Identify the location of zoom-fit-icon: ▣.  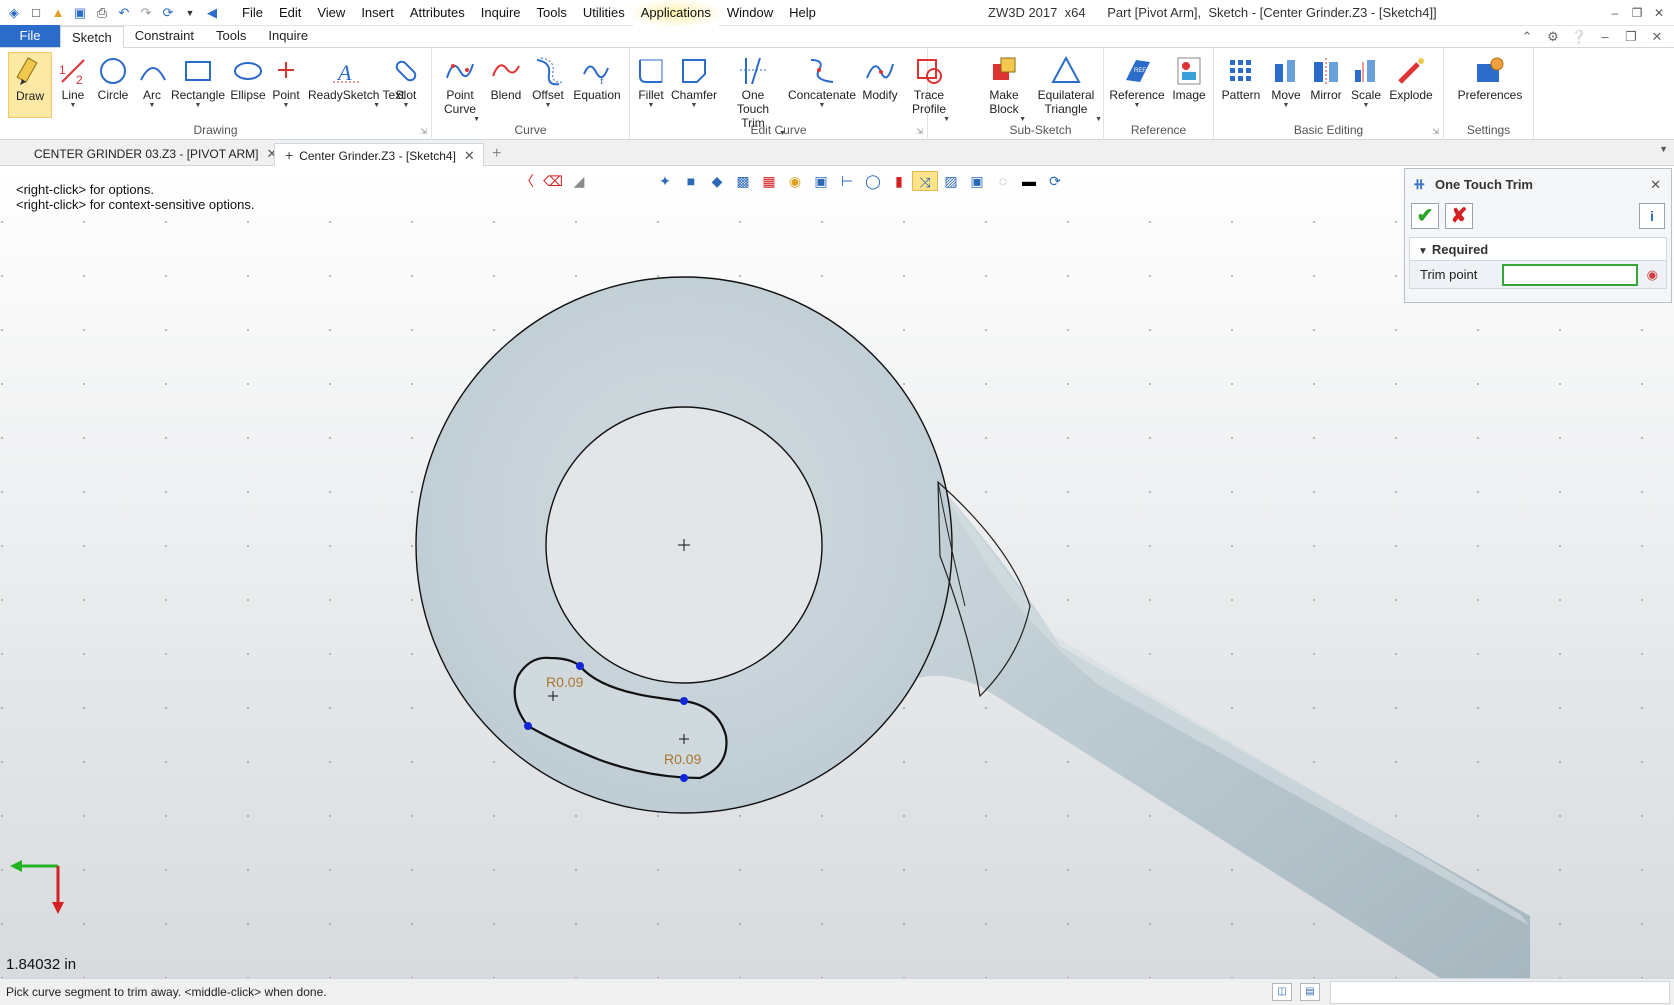
(821, 181).